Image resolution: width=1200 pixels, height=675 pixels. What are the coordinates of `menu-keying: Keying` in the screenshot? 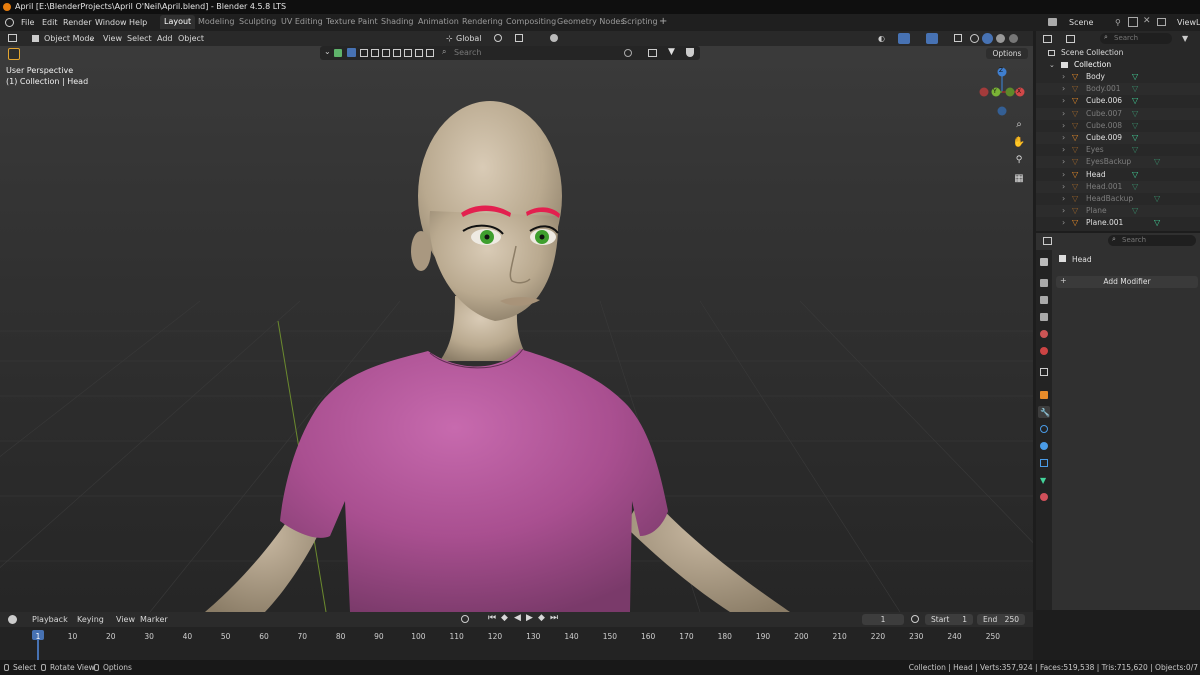 It's located at (90, 619).